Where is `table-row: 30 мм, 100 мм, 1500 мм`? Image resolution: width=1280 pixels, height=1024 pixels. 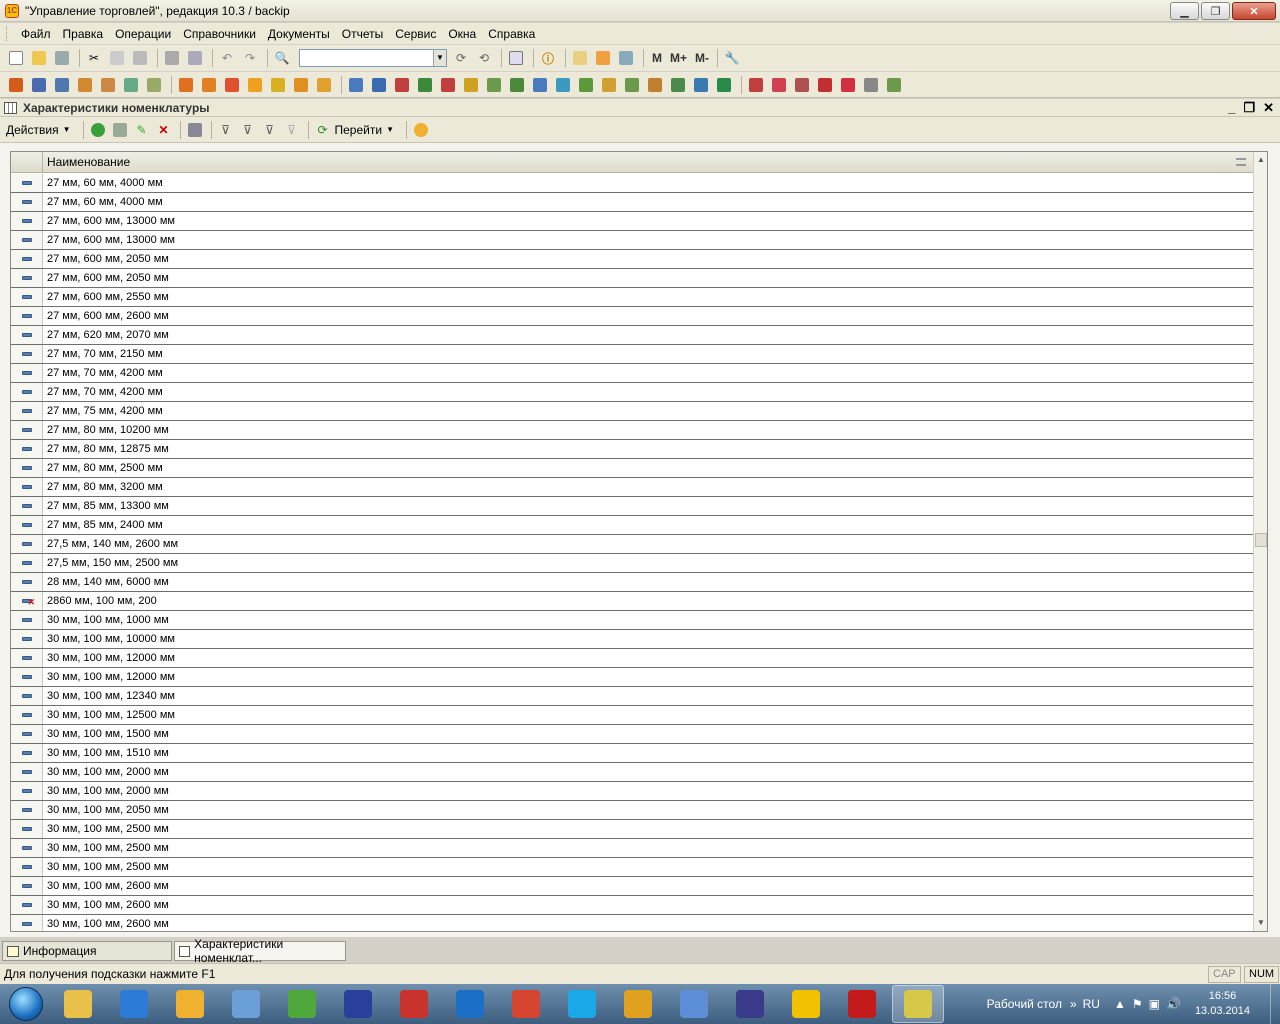 table-row: 30 мм, 100 мм, 1500 мм is located at coordinates (632, 734).